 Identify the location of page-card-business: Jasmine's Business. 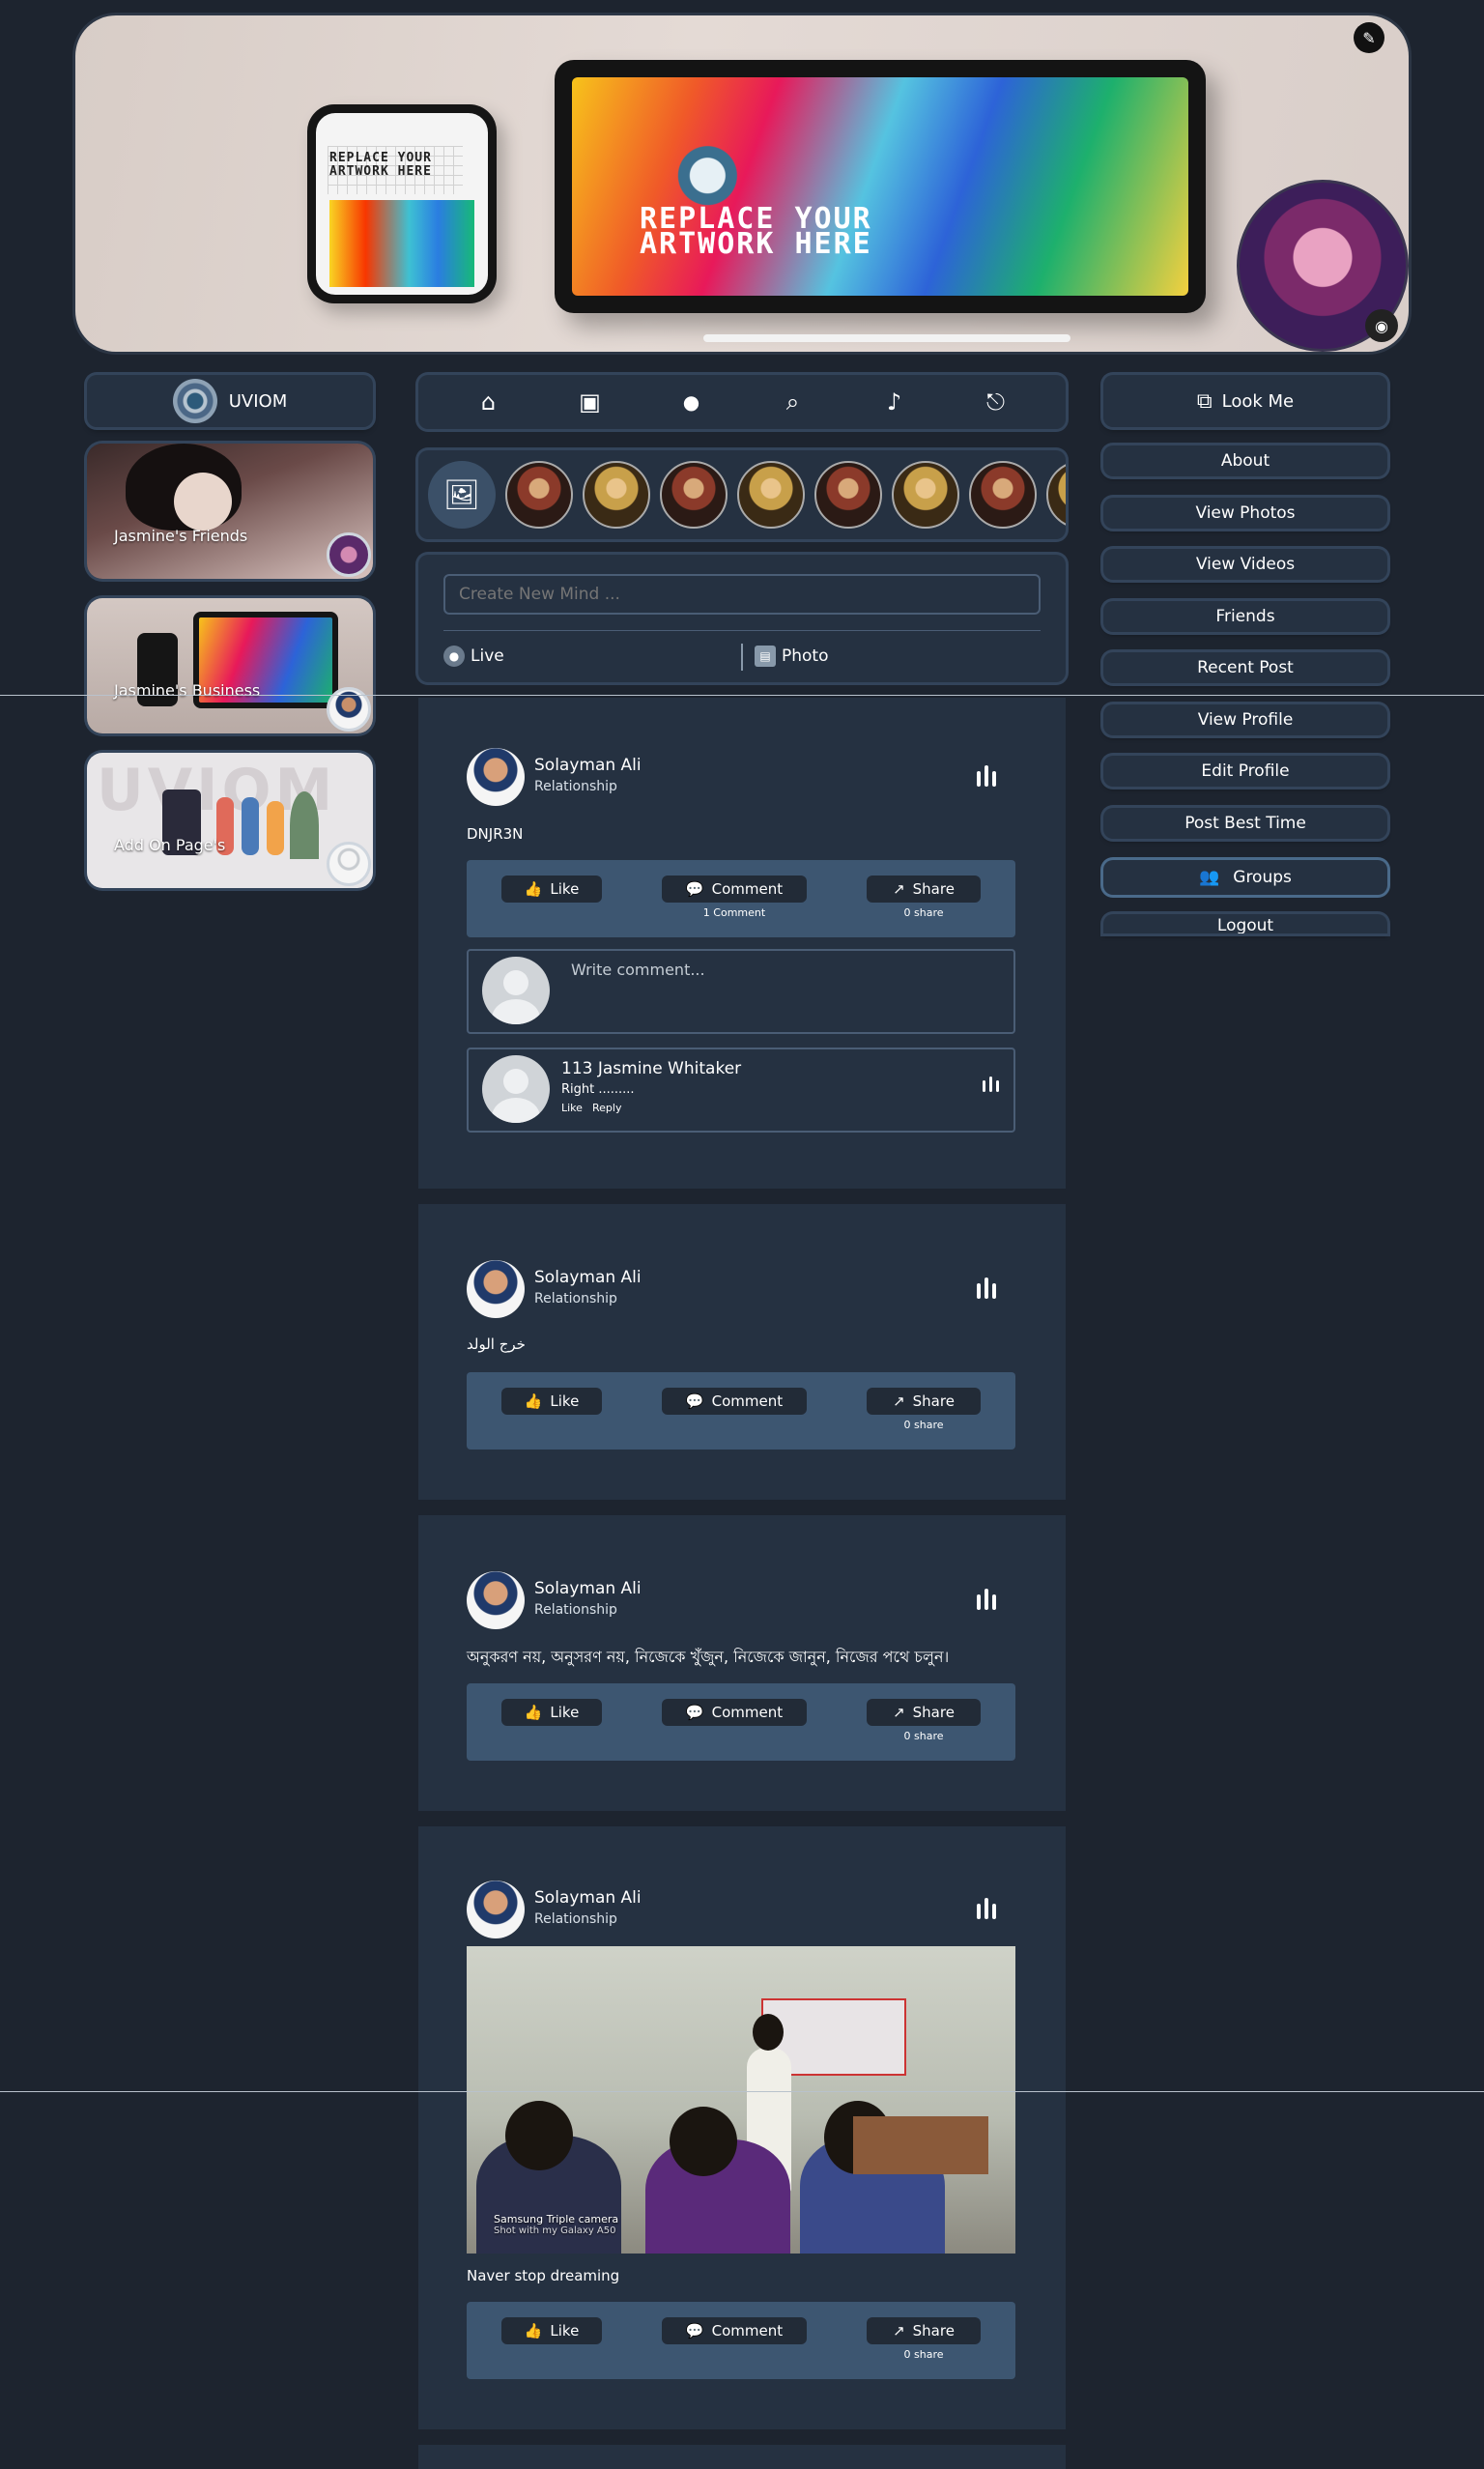
(230, 665).